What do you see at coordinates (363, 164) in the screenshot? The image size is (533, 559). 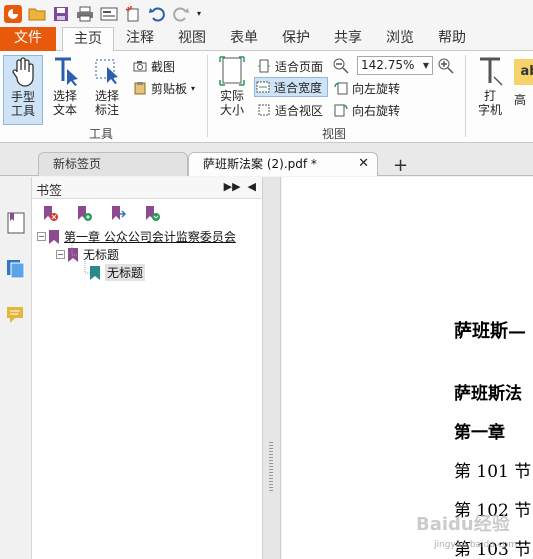 I see `close-icon: ✕` at bounding box center [363, 164].